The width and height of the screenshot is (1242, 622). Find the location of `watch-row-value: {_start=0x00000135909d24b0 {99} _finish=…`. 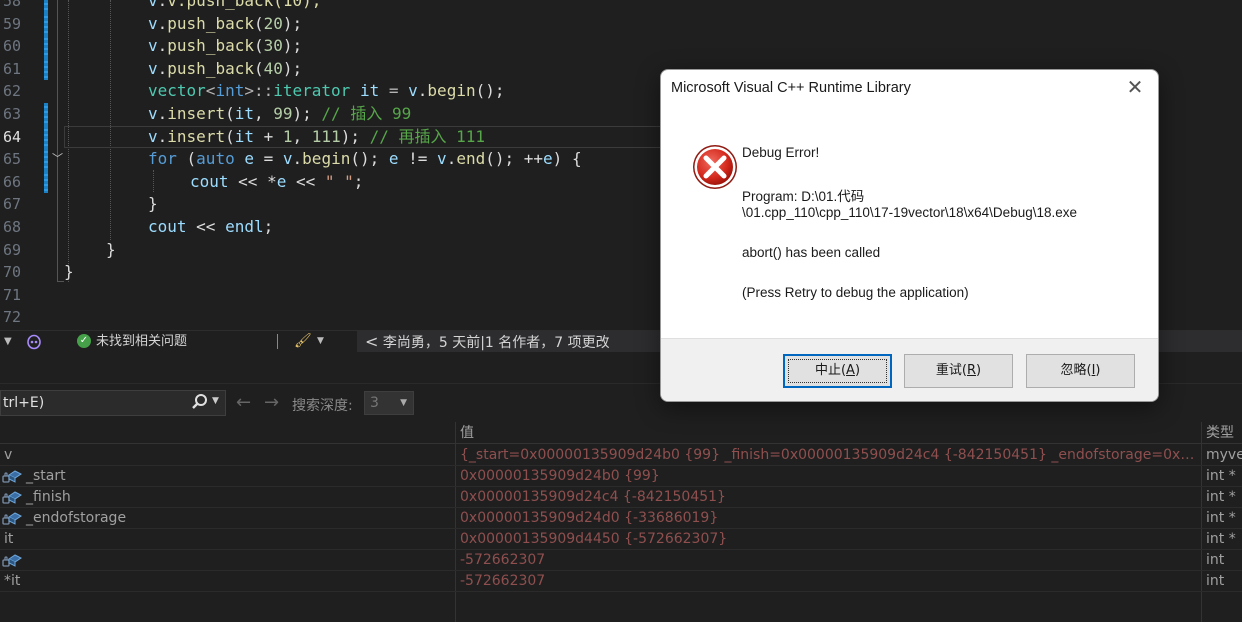

watch-row-value: {_start=0x00000135909d24b0 {99} _finish=… is located at coordinates (829, 455).